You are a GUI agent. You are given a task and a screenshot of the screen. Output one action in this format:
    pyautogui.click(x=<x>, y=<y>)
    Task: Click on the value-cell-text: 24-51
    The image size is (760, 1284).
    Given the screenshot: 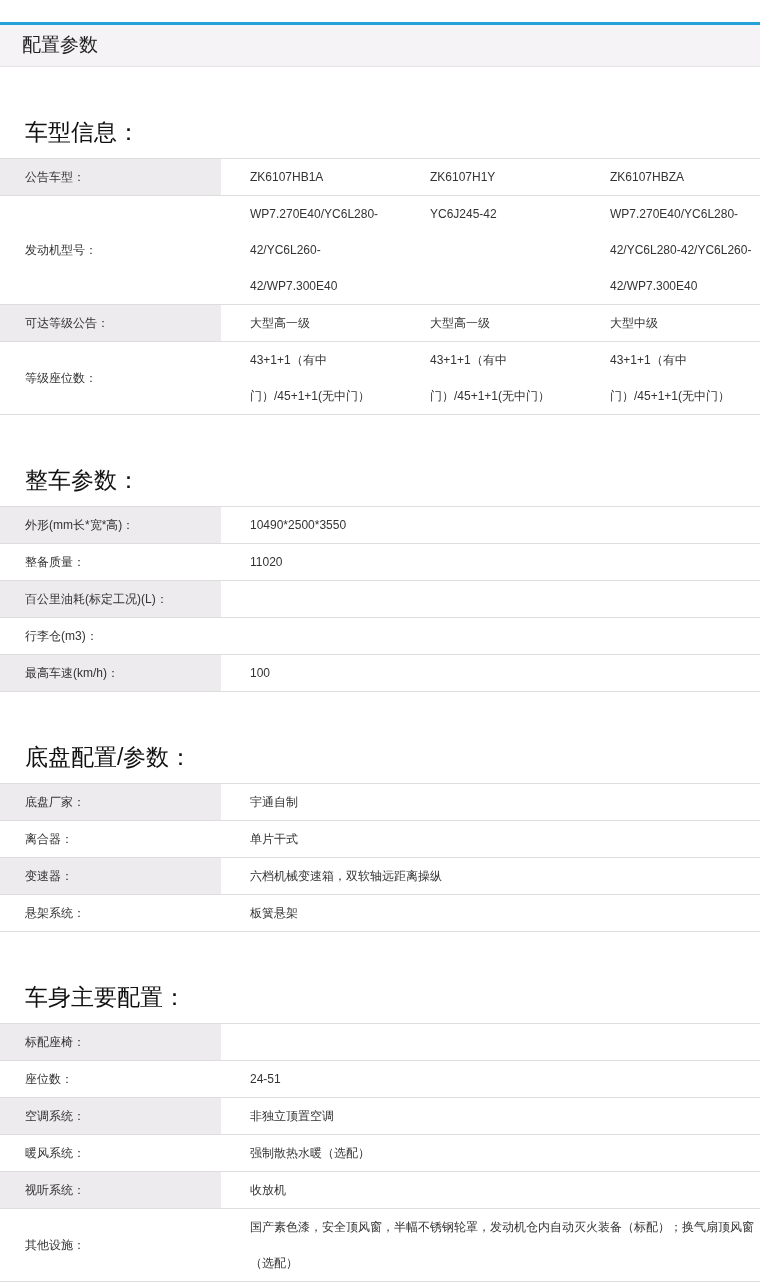 What is the action you would take?
    pyautogui.click(x=266, y=1079)
    